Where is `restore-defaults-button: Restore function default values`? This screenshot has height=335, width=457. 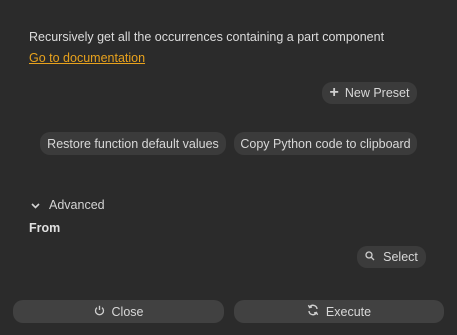
restore-defaults-button: Restore function default values is located at coordinates (133, 143).